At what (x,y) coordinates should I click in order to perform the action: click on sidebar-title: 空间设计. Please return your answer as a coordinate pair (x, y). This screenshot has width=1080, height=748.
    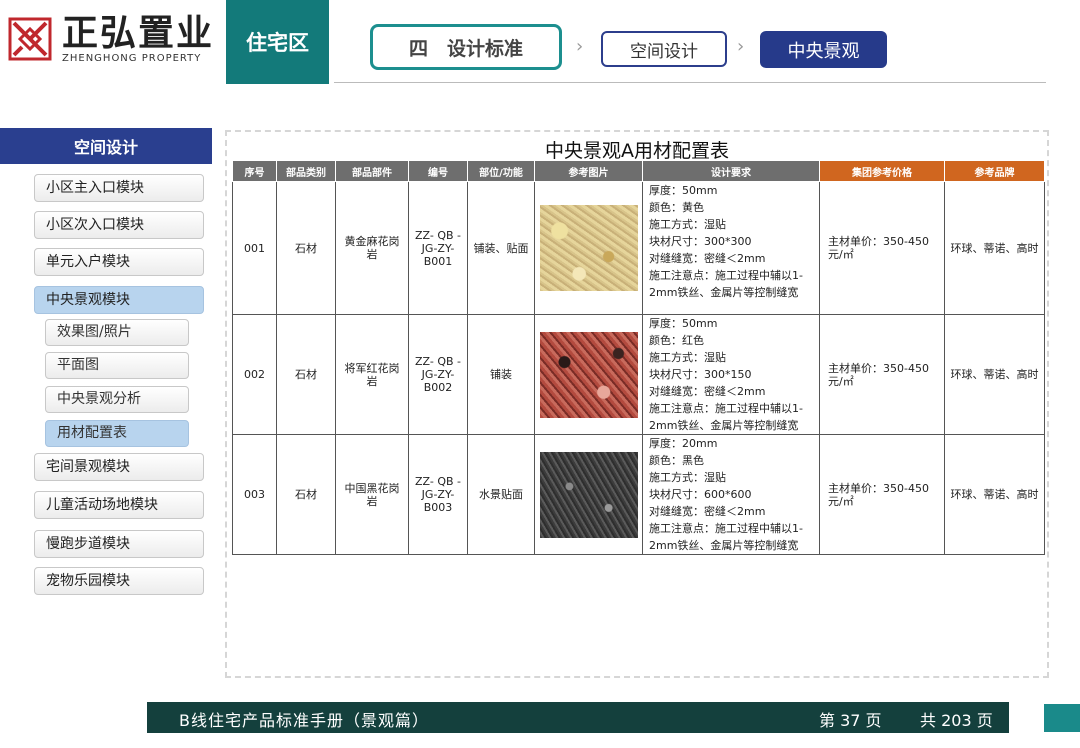
    Looking at the image, I should click on (106, 146).